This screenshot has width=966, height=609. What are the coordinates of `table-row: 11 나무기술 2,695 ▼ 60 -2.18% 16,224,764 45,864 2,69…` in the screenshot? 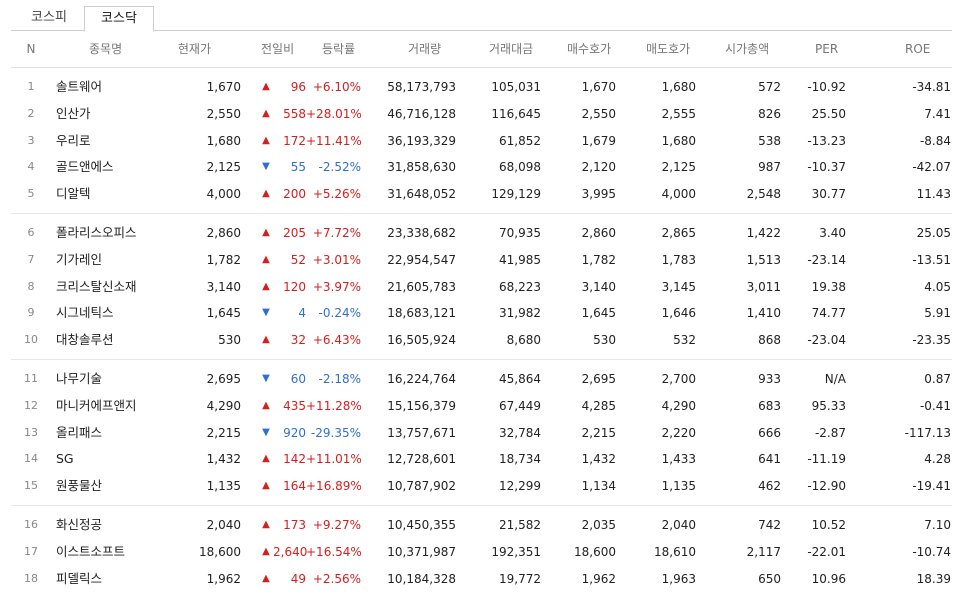 It's located at (481, 379).